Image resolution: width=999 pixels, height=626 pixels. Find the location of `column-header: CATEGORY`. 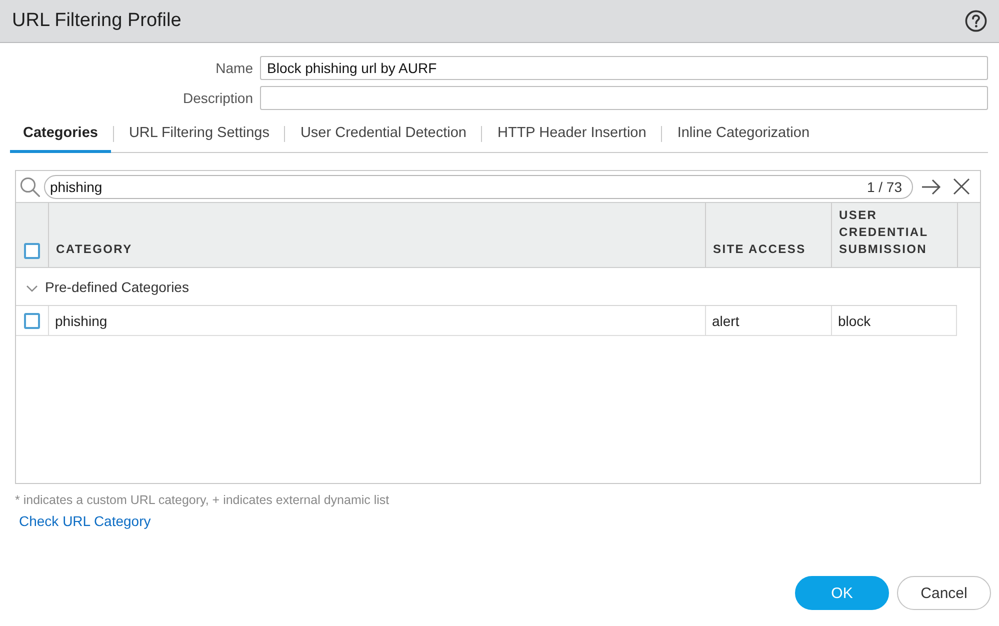

column-header: CATEGORY is located at coordinates (94, 249).